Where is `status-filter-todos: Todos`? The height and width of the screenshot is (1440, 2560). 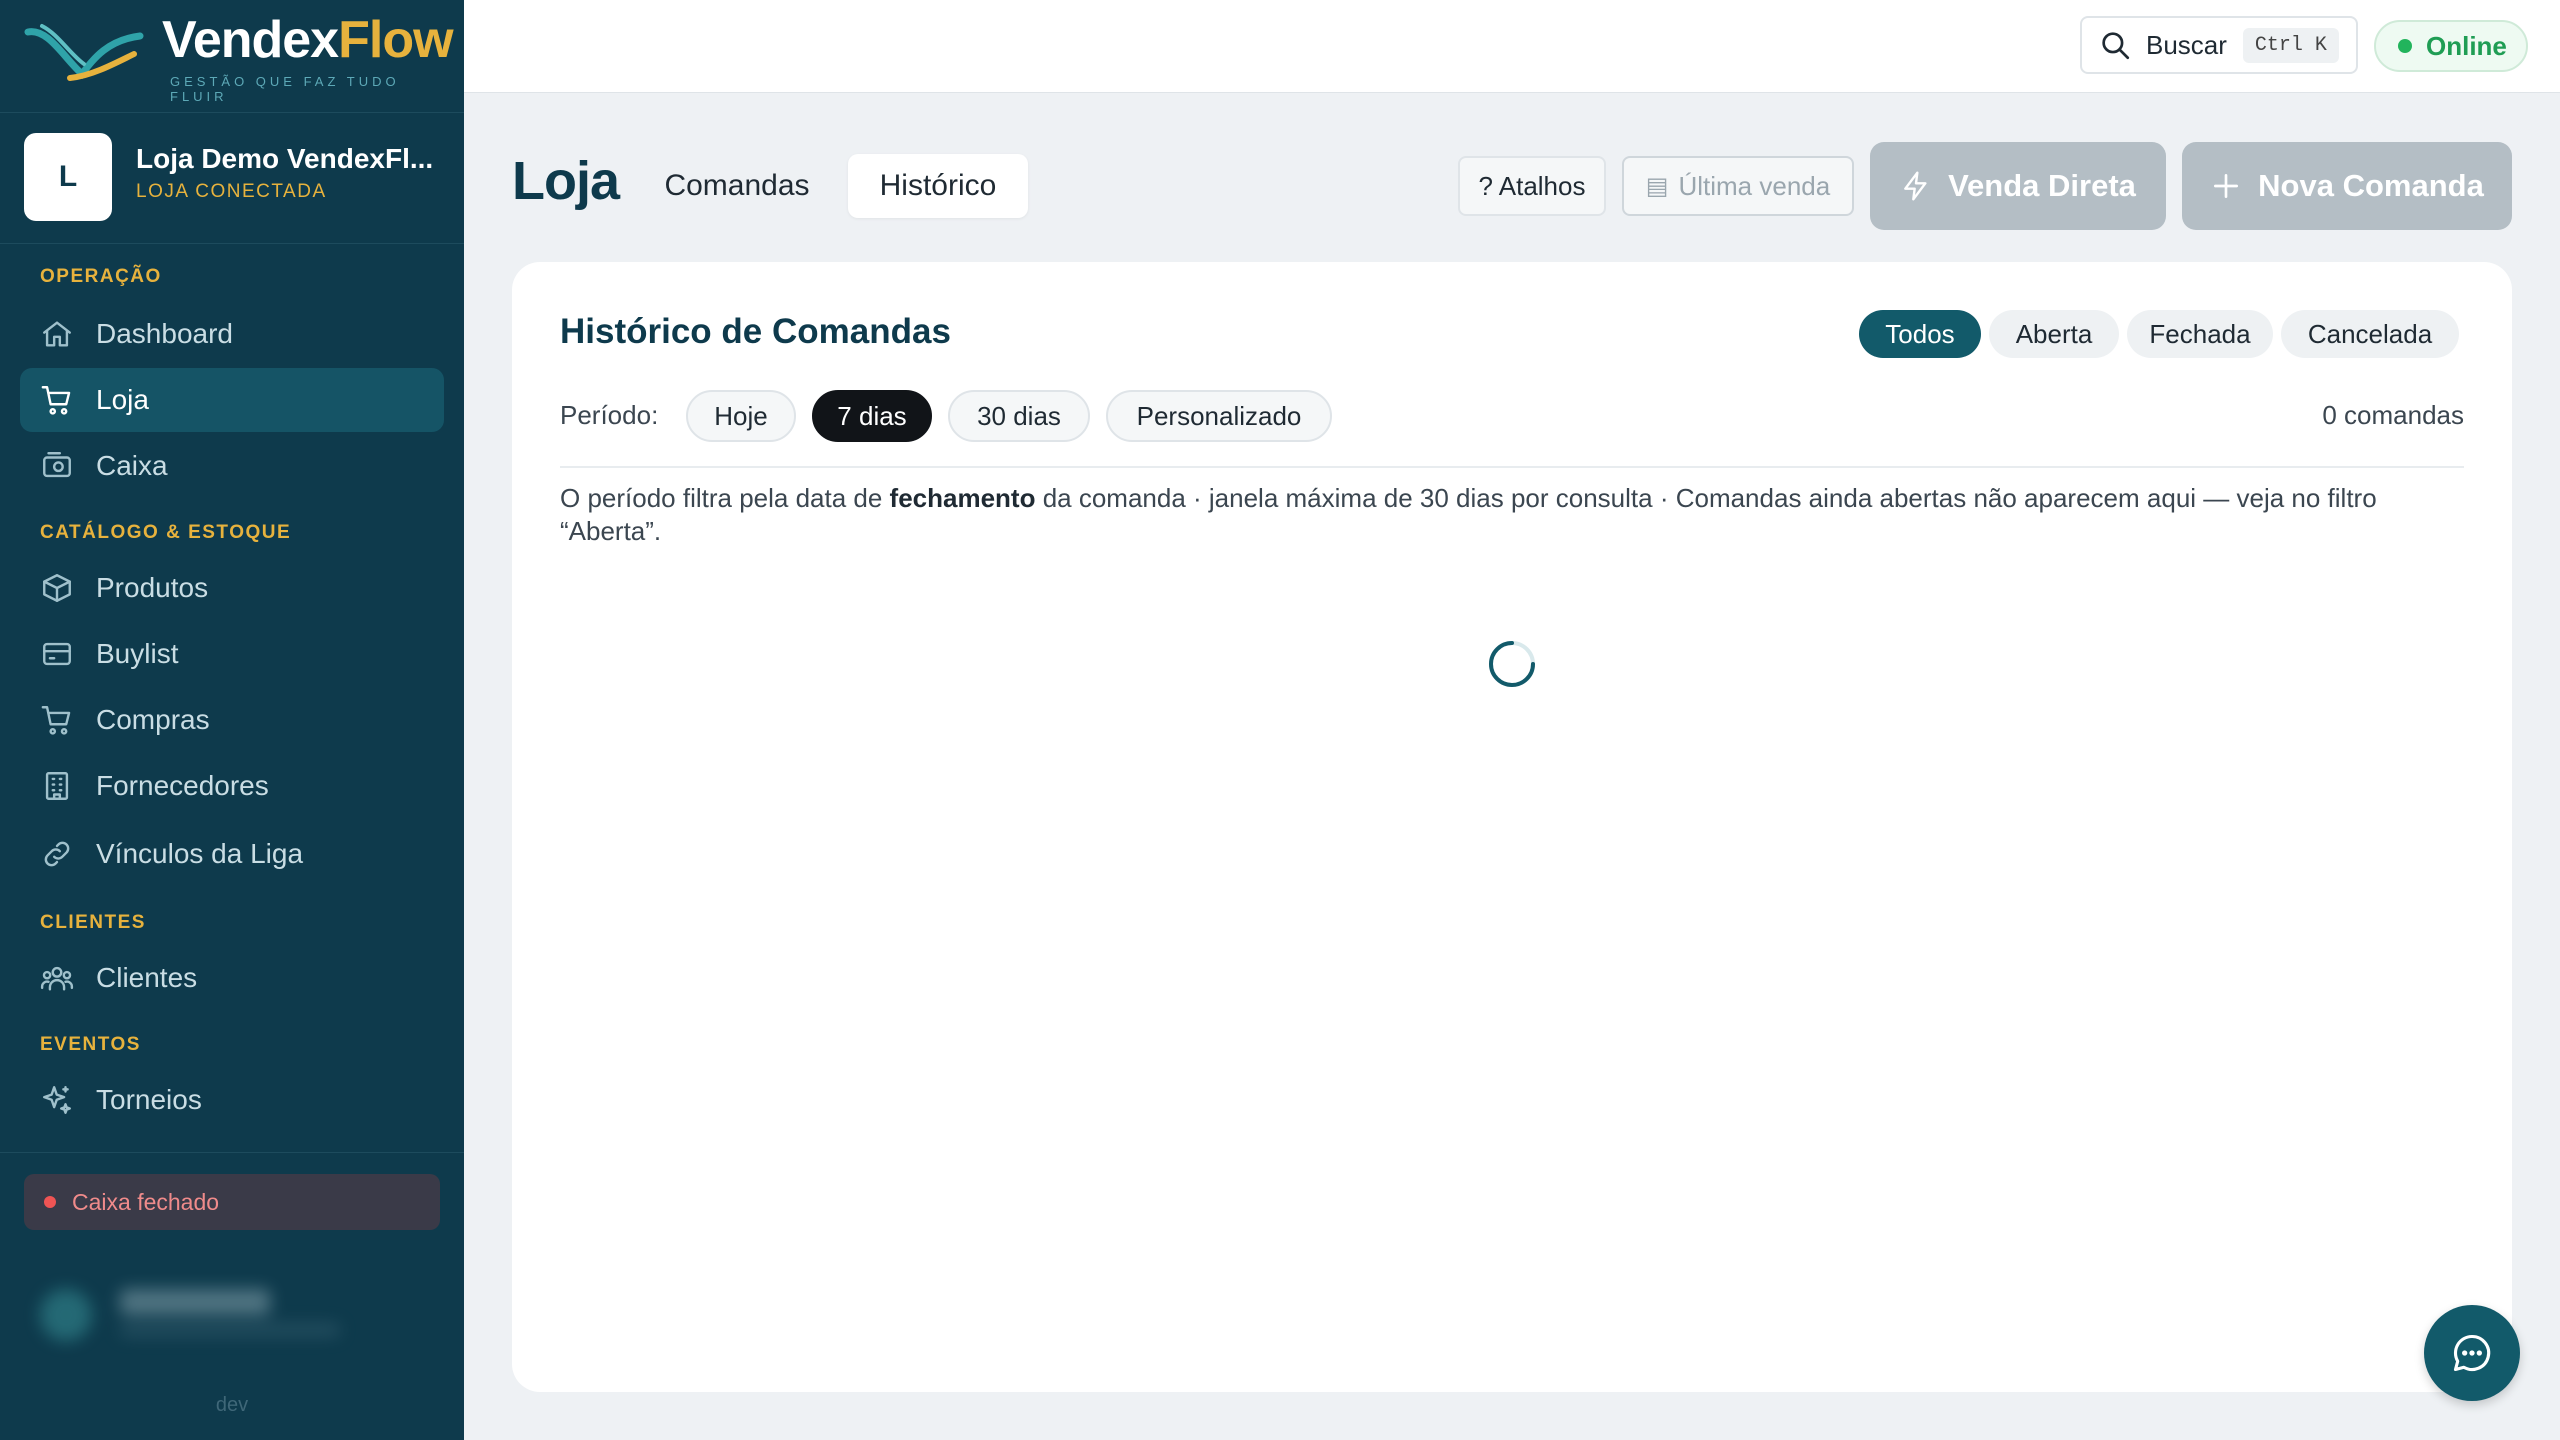
status-filter-todos: Todos is located at coordinates (1920, 334).